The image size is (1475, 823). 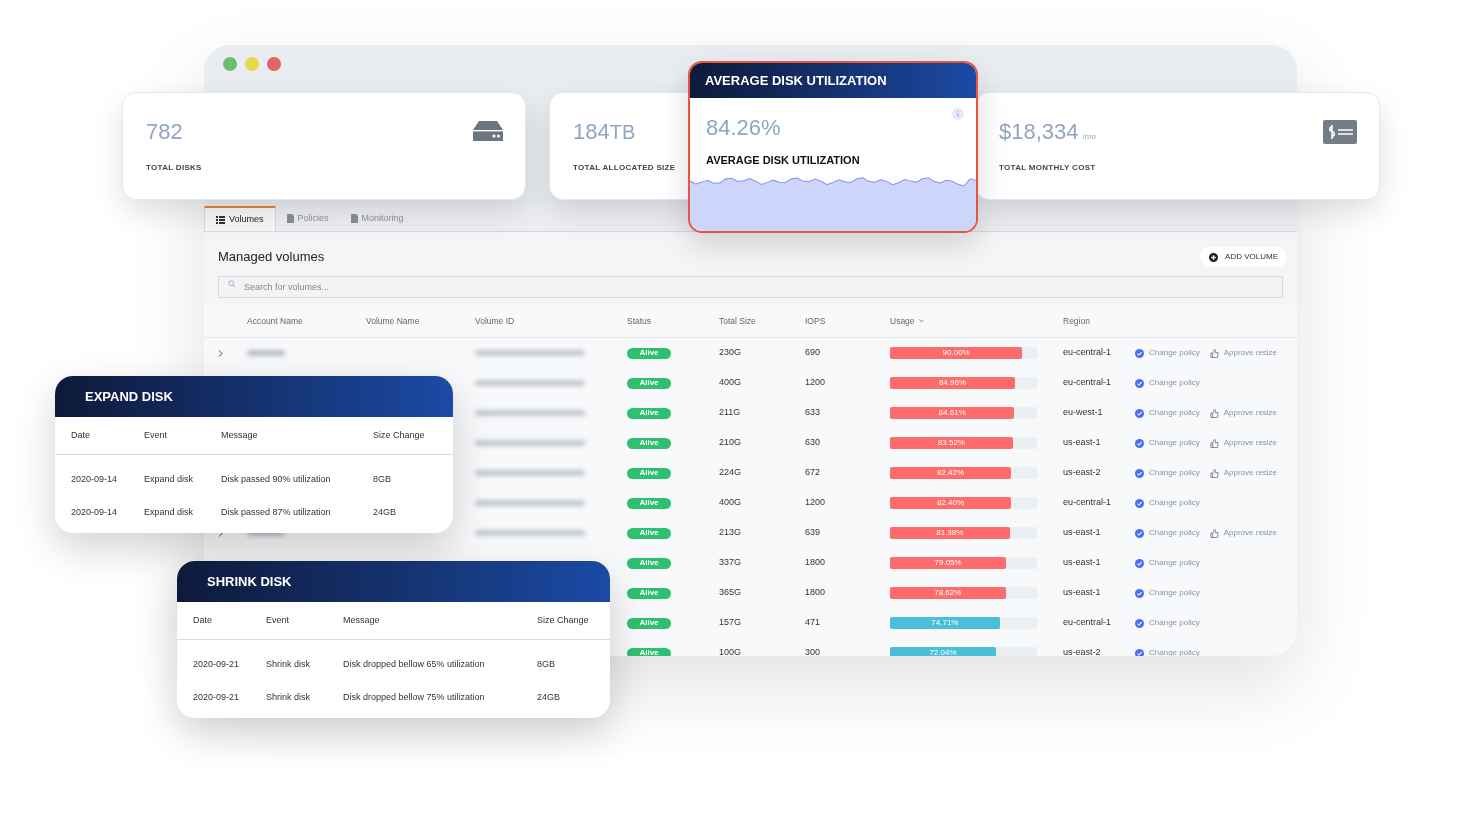 I want to click on table-cell-text: 157G, so click(x=731, y=623).